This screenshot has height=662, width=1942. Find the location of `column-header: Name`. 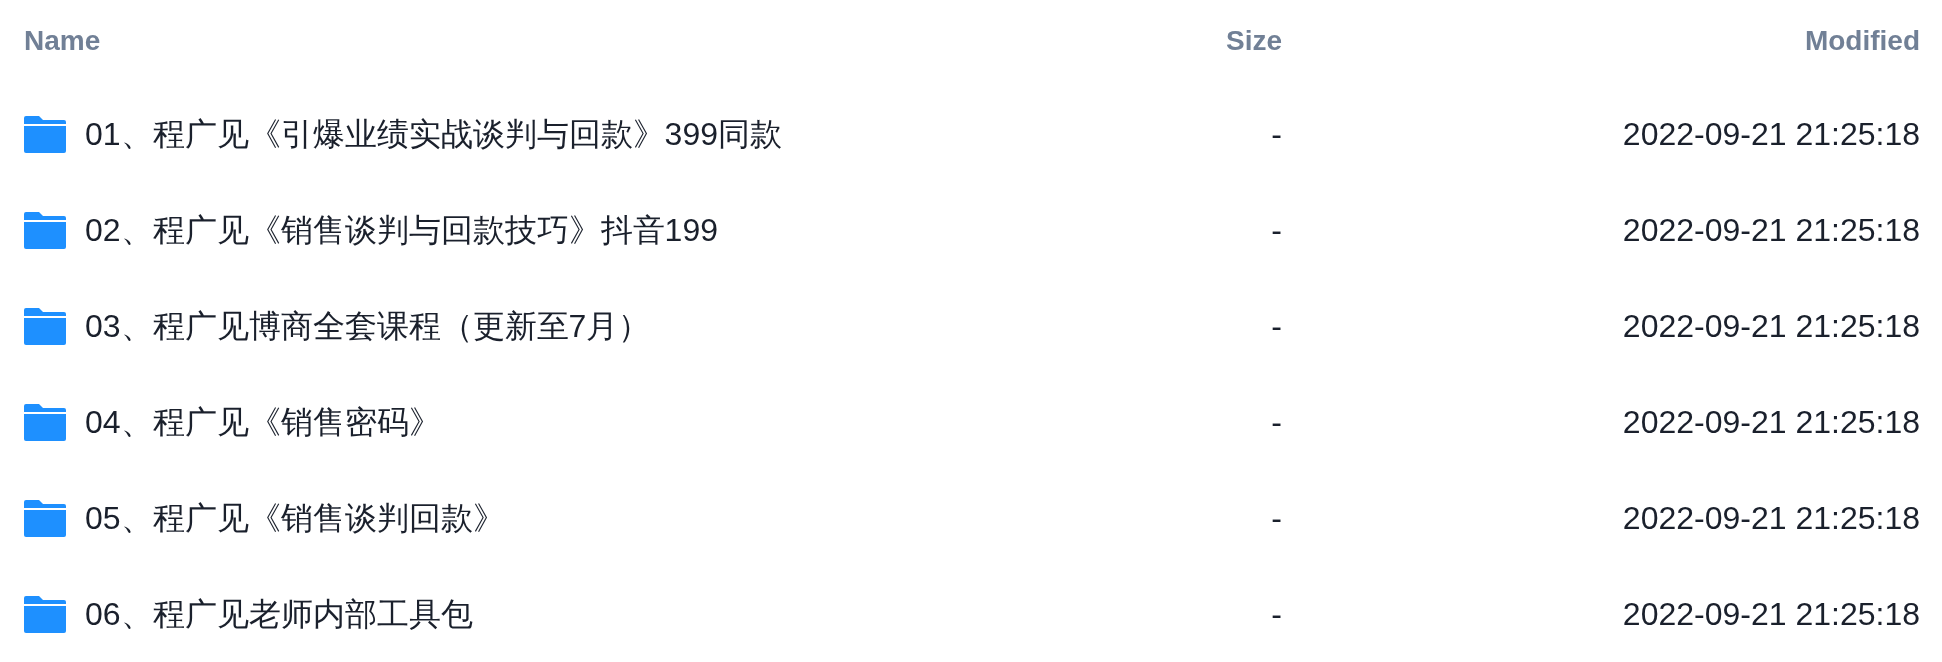

column-header: Name is located at coordinates (503, 41).